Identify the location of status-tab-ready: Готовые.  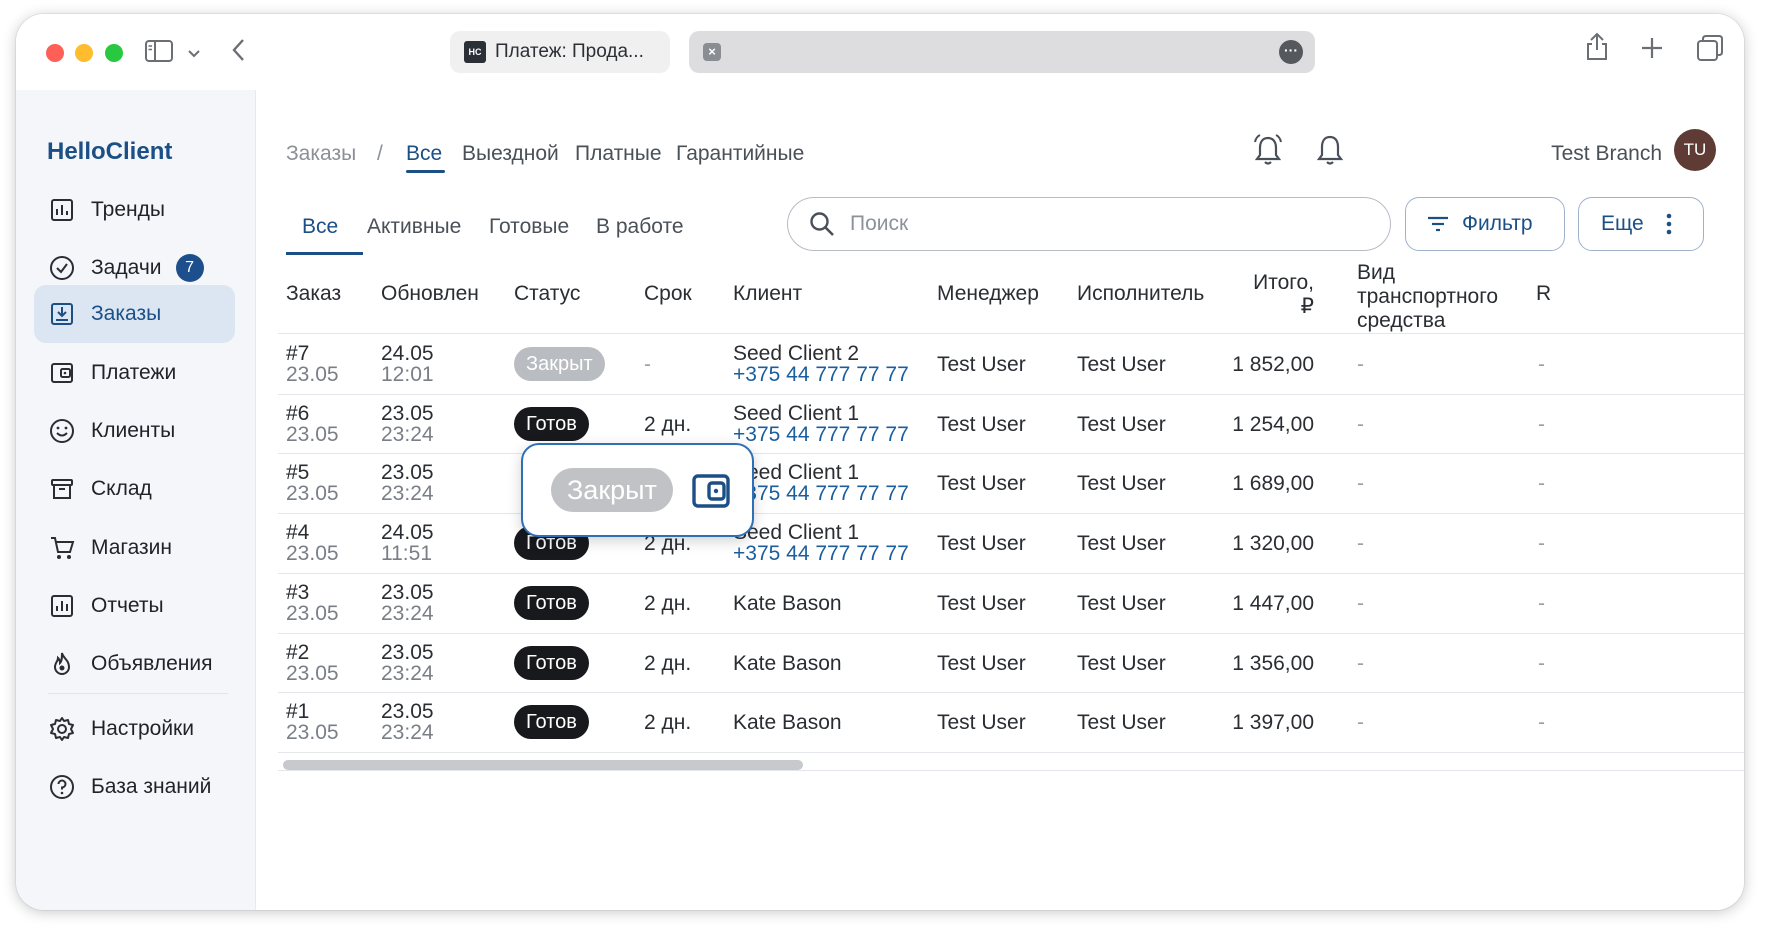
(529, 227).